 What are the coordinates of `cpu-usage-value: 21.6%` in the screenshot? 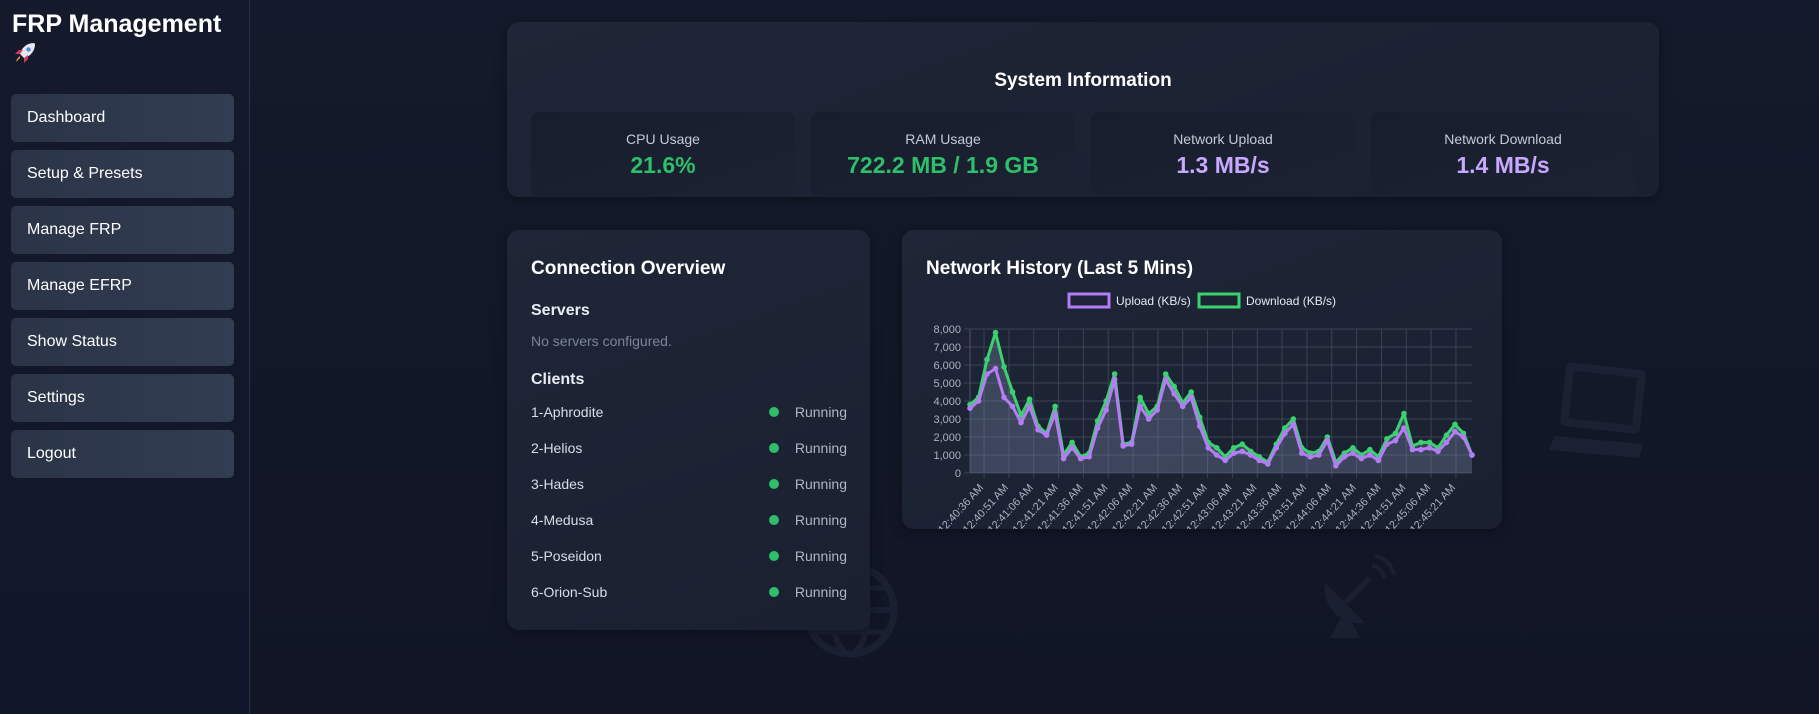 It's located at (663, 165).